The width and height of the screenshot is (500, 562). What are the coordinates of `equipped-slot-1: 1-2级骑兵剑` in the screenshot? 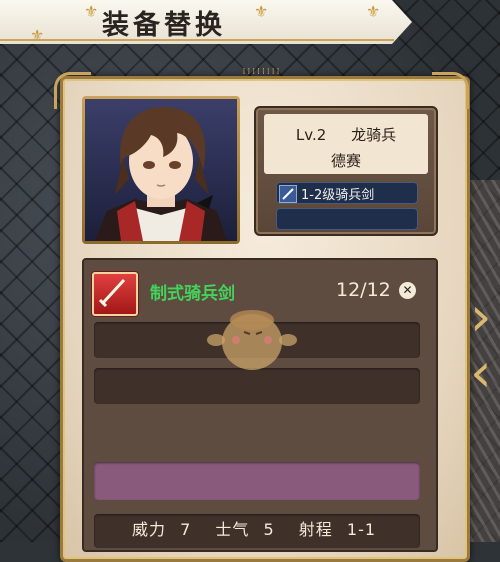 It's located at (347, 193).